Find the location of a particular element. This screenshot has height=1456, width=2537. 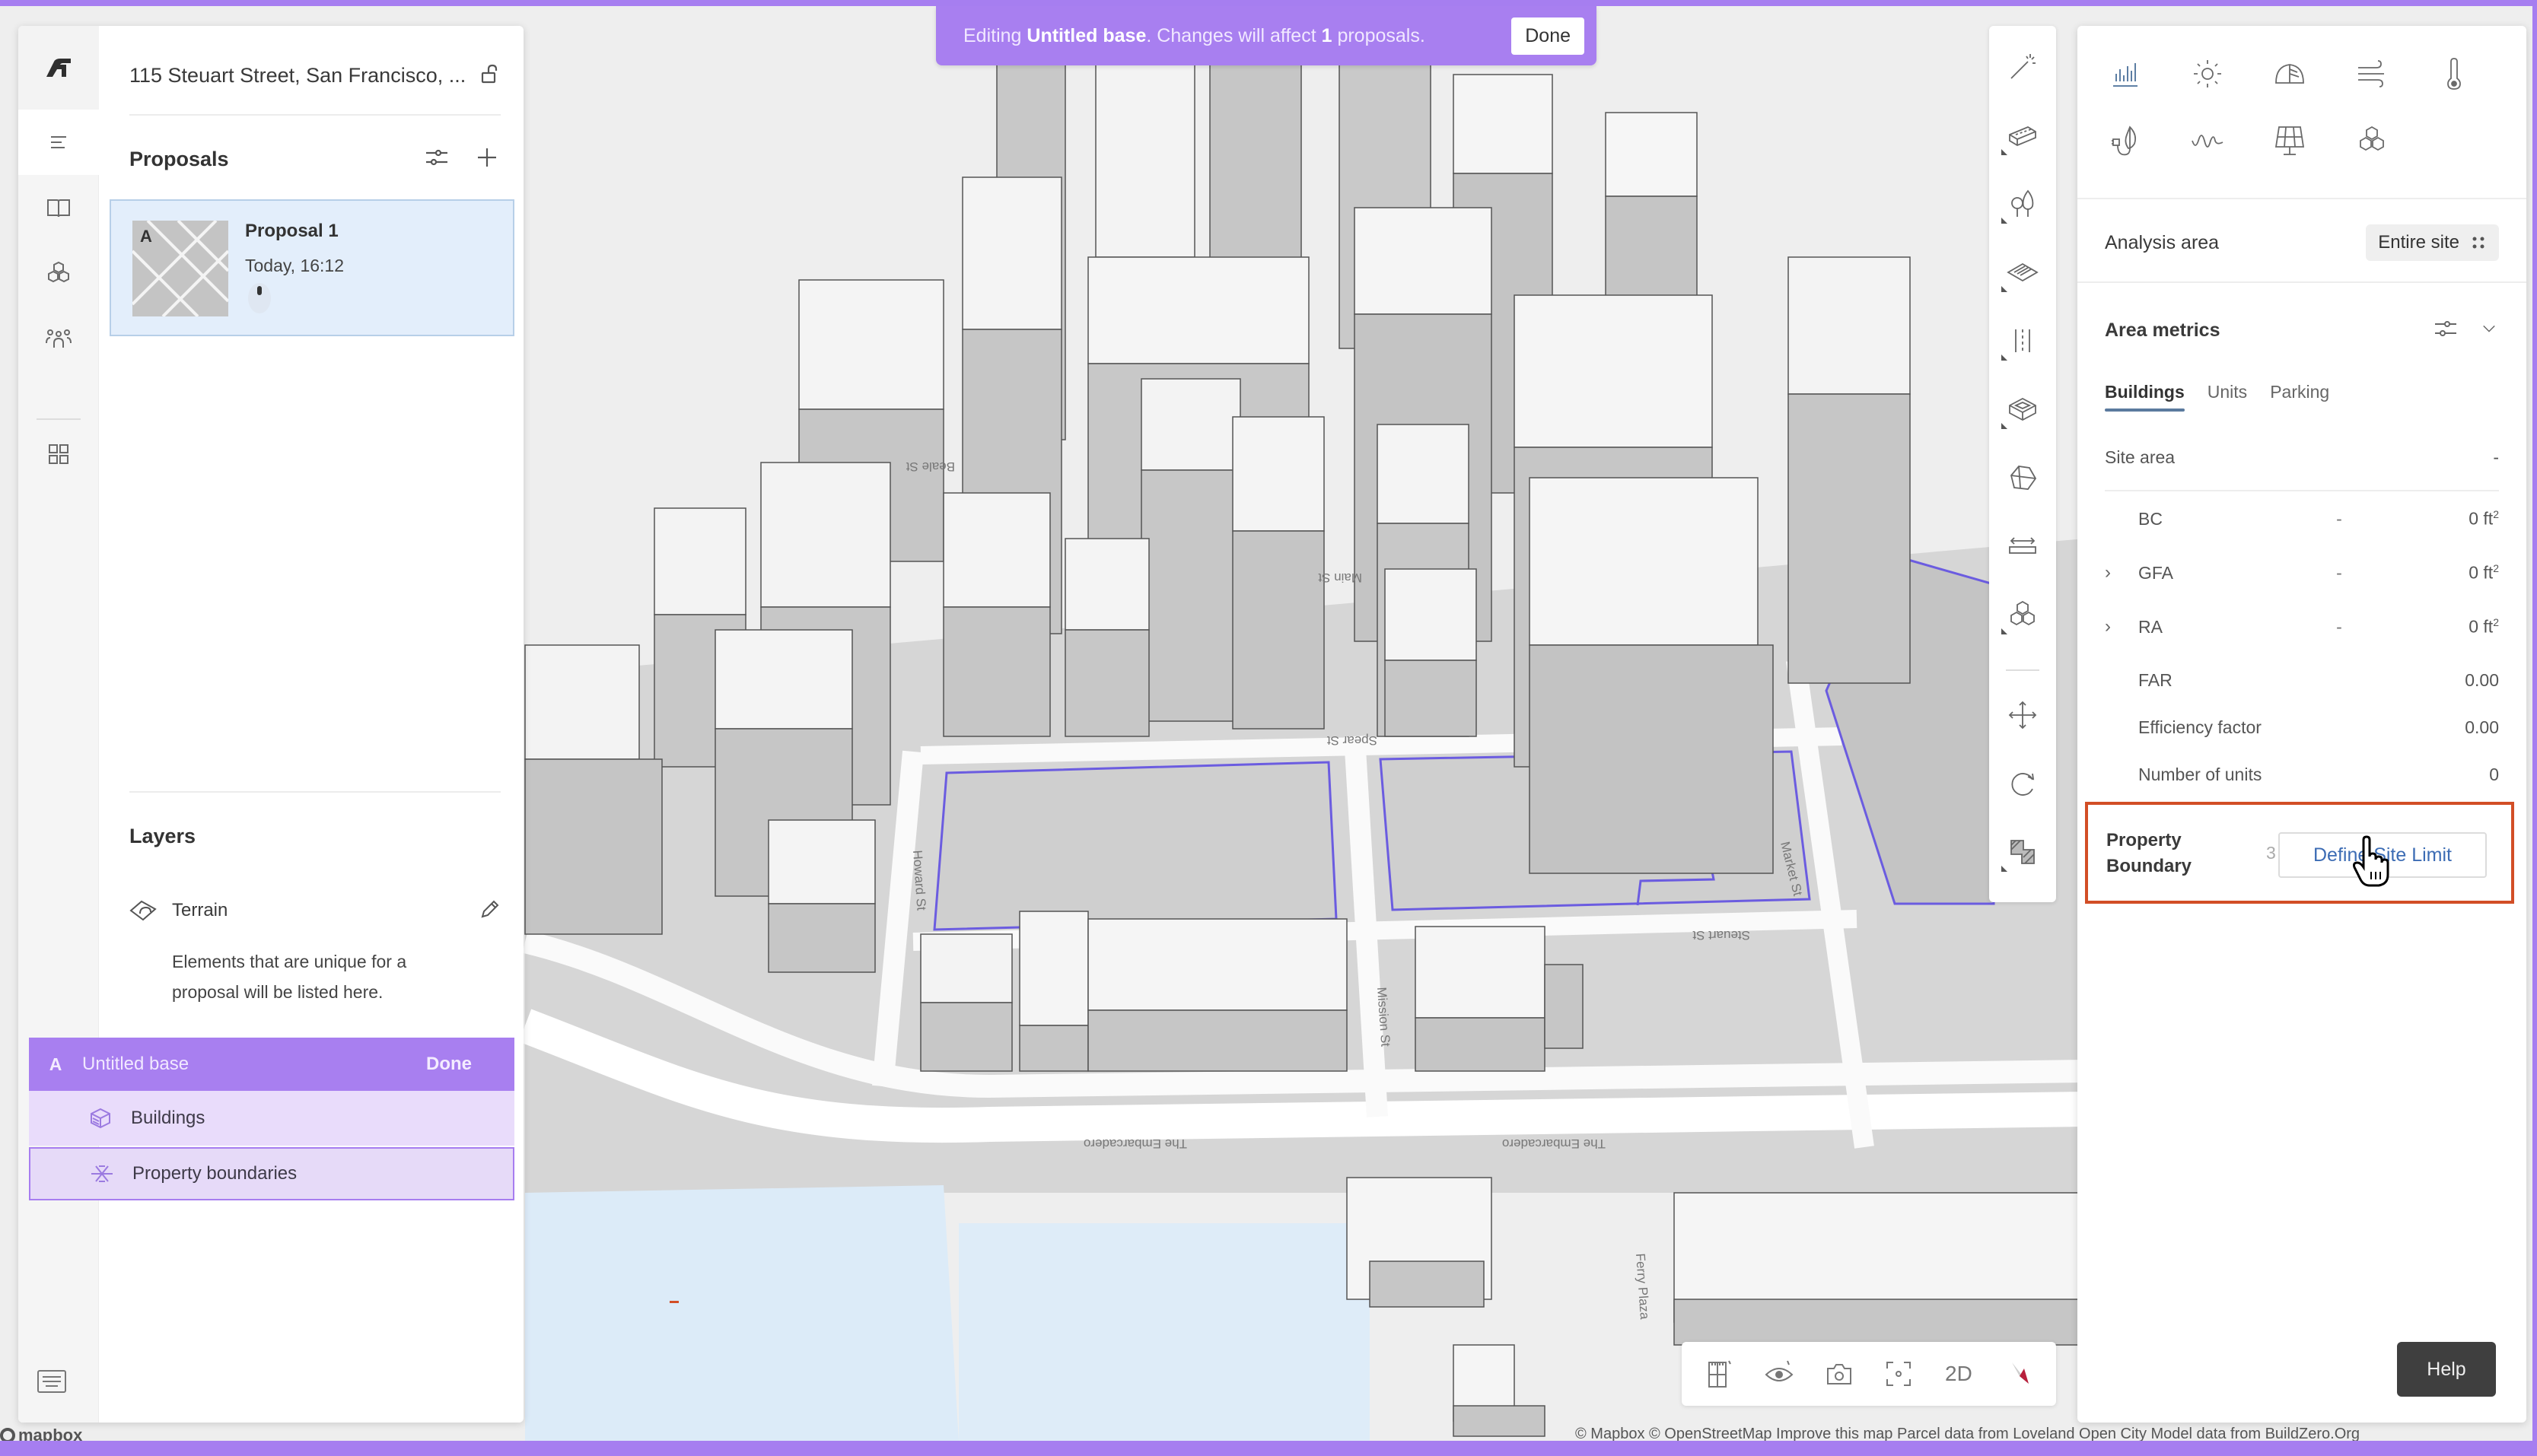

chevron-down-icon is located at coordinates (2489, 328).